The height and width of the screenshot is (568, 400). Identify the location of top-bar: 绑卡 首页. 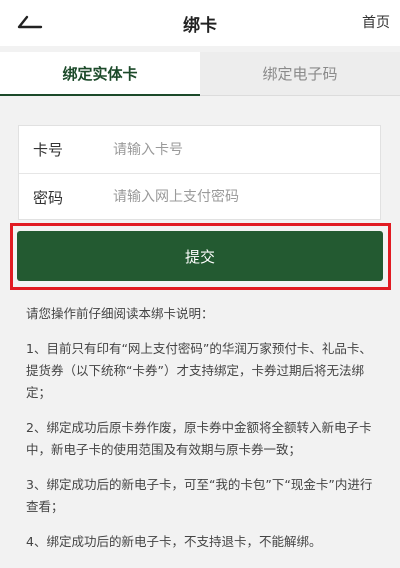
(200, 23).